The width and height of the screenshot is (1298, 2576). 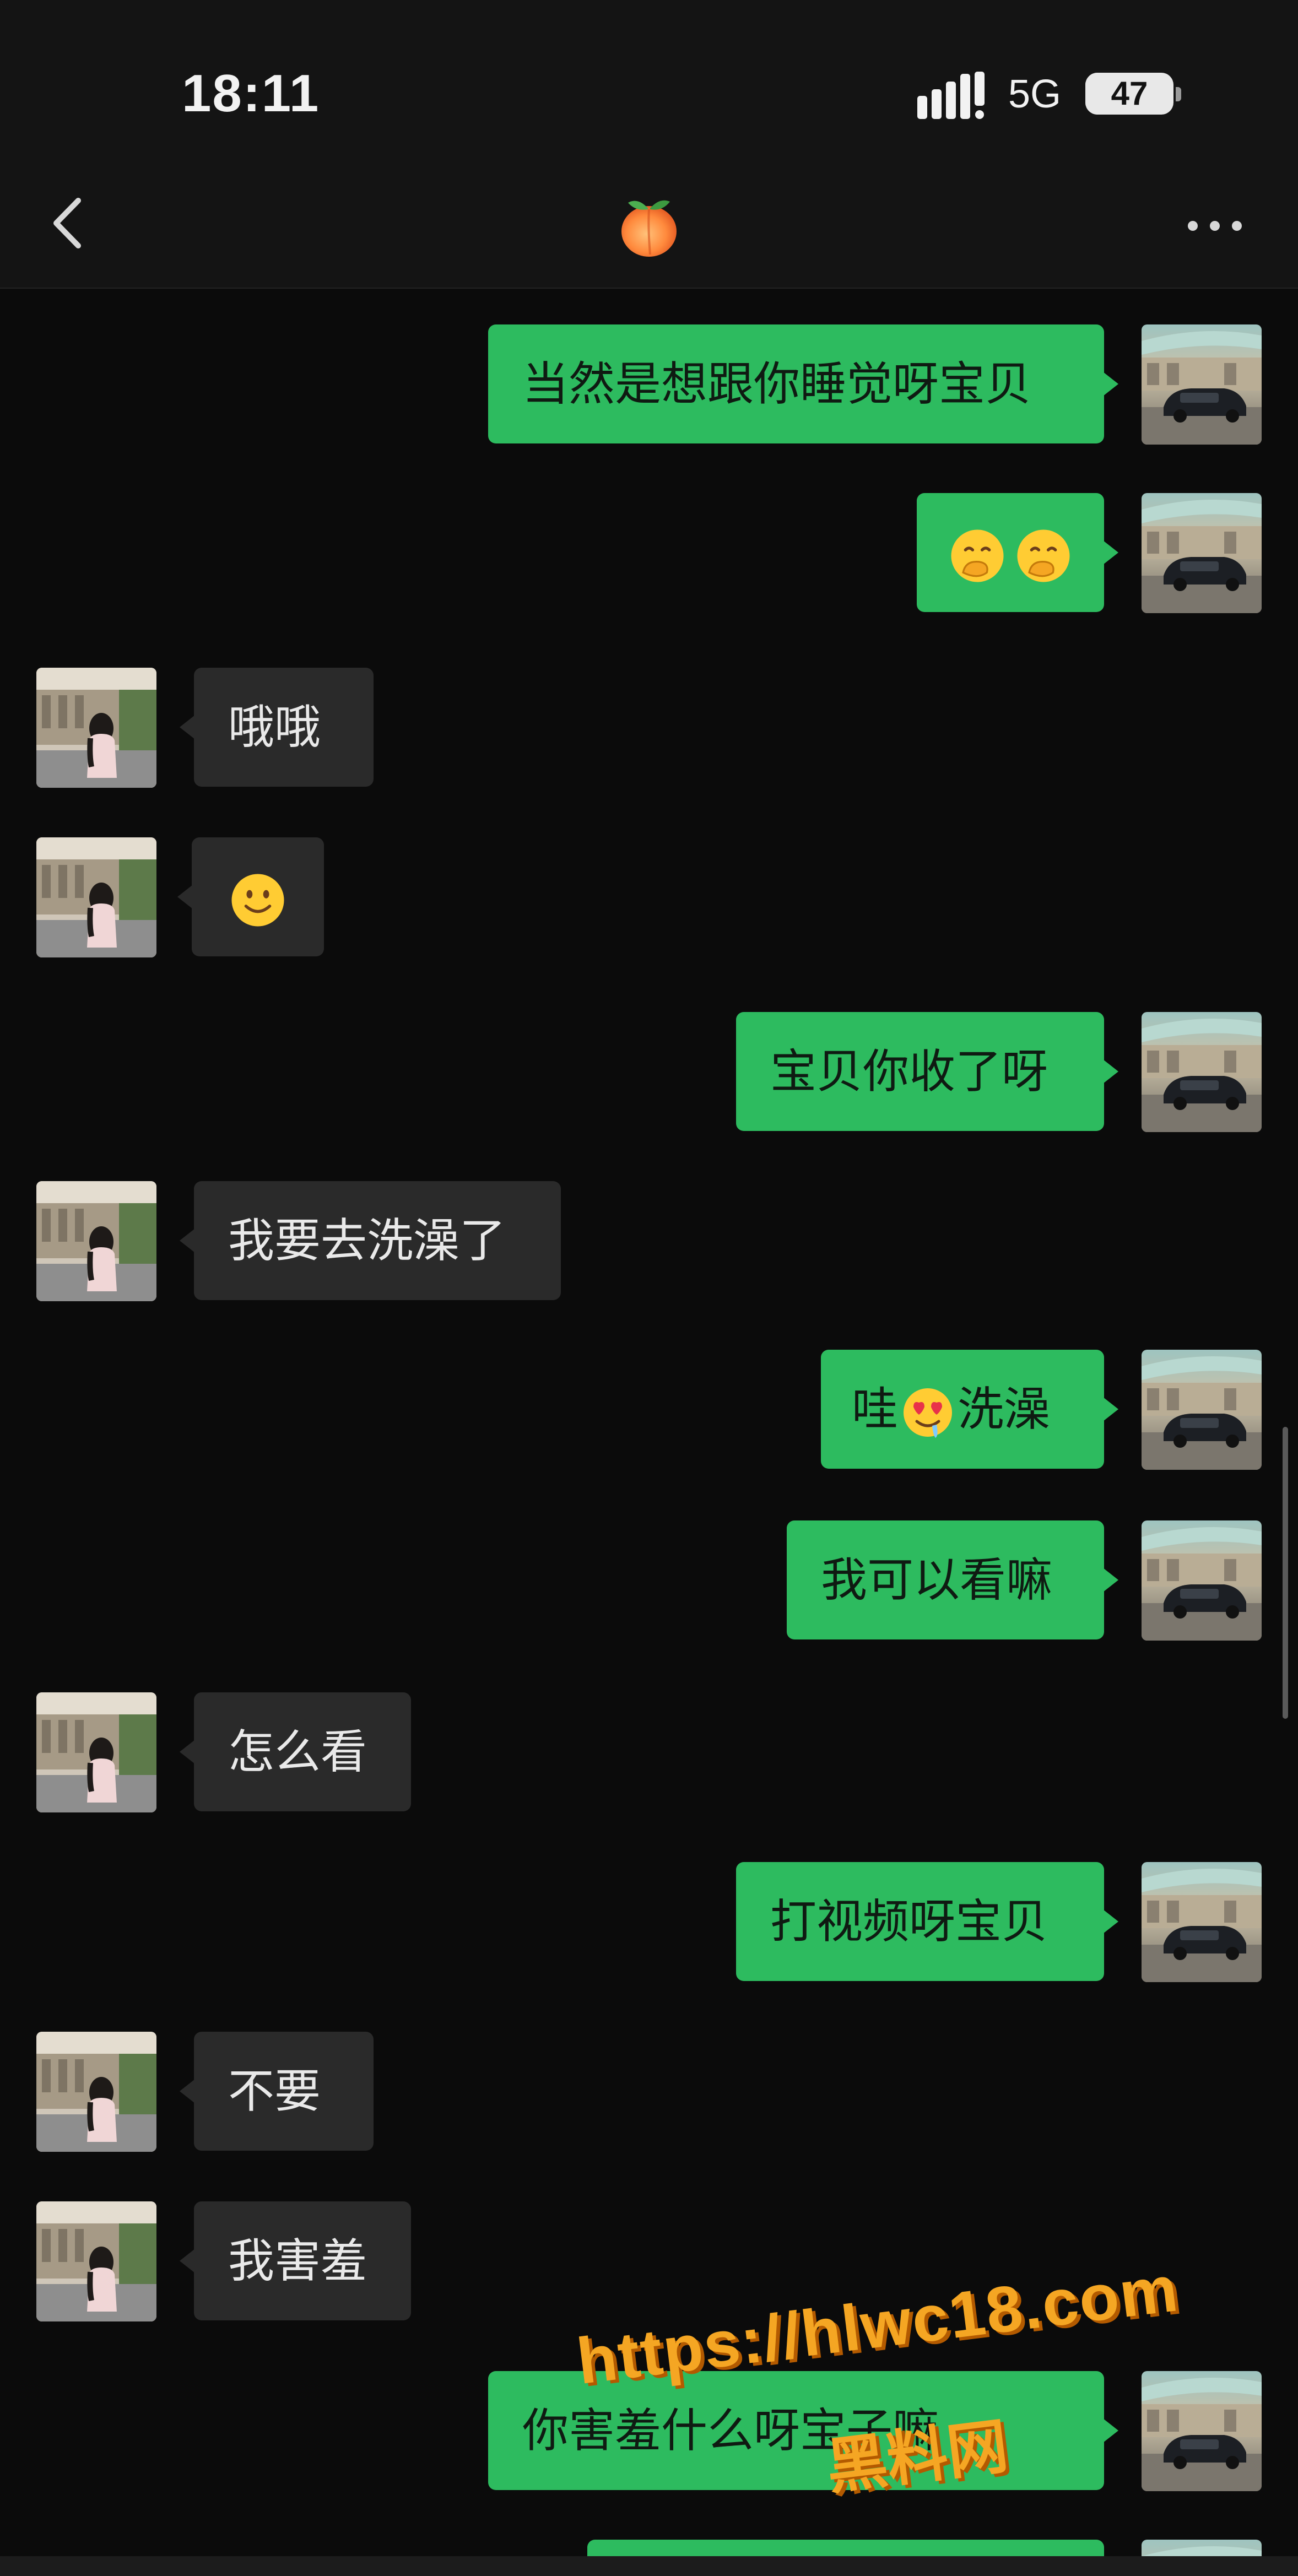 What do you see at coordinates (258, 900) in the screenshot?
I see `slight-smile-emoji-icon` at bounding box center [258, 900].